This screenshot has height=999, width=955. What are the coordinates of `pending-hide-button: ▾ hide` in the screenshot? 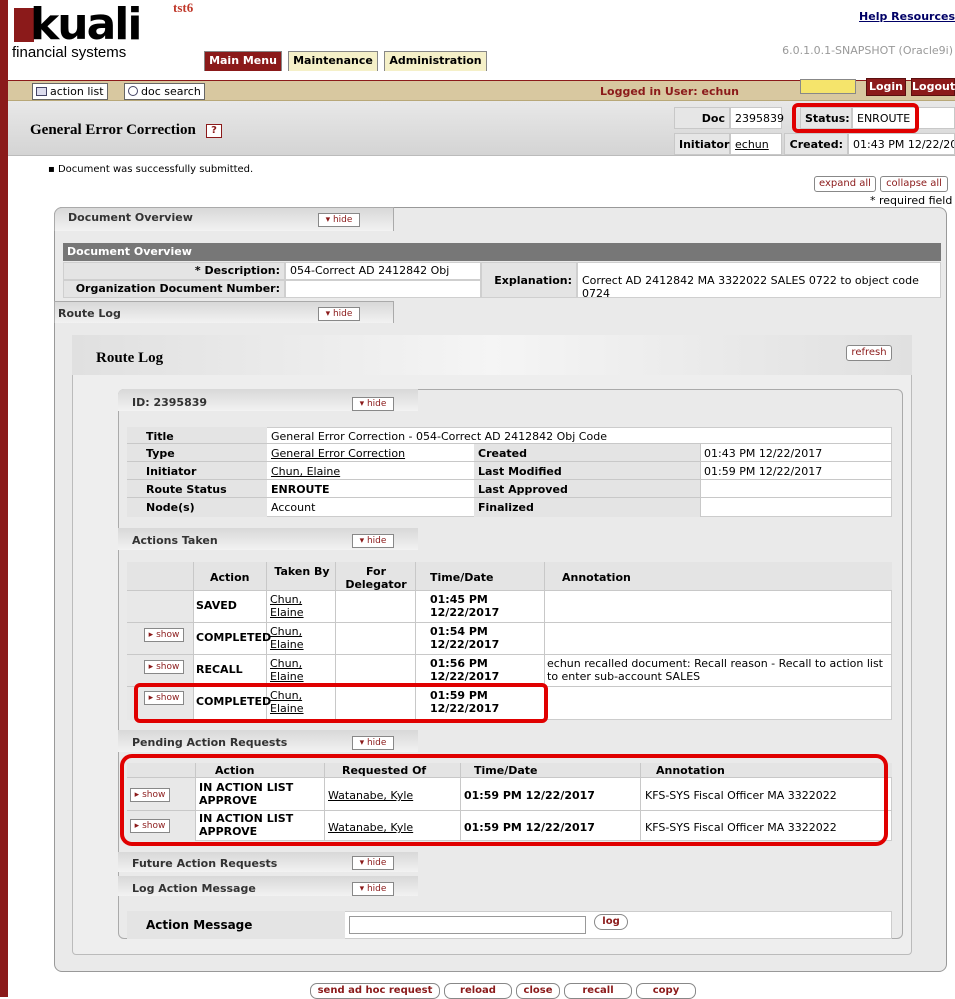 It's located at (373, 743).